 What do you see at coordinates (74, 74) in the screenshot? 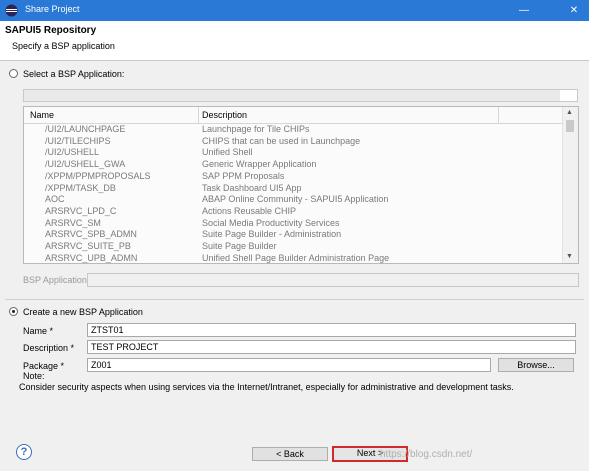
I see `select-bsp-label: Select a BSP Application:` at bounding box center [74, 74].